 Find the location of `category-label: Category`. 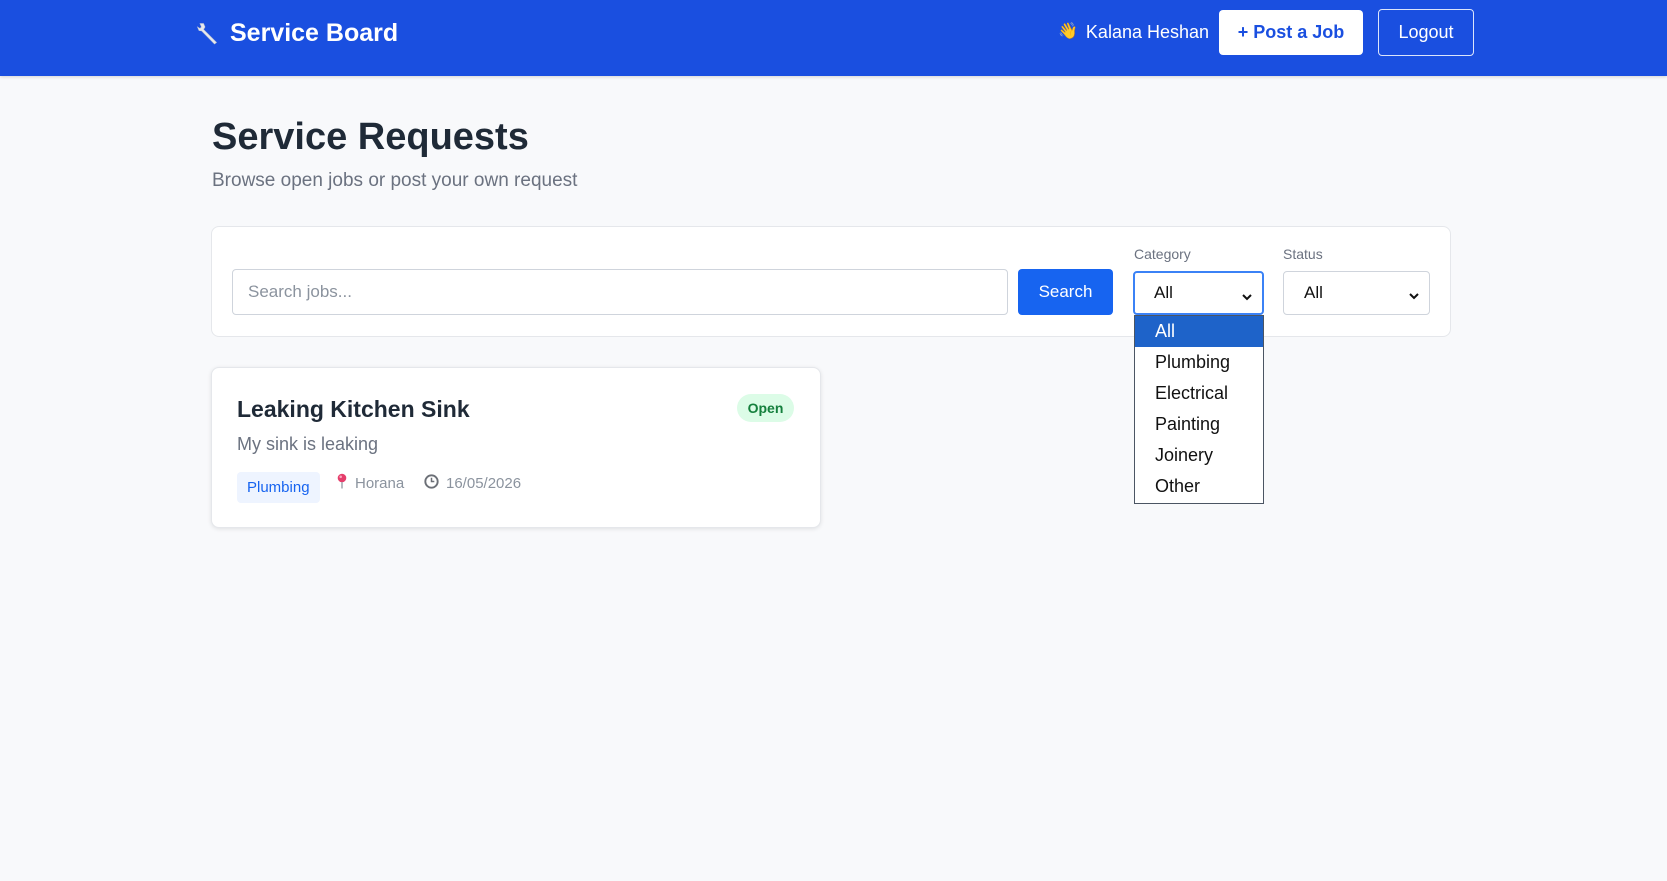

category-label: Category is located at coordinates (1162, 254).